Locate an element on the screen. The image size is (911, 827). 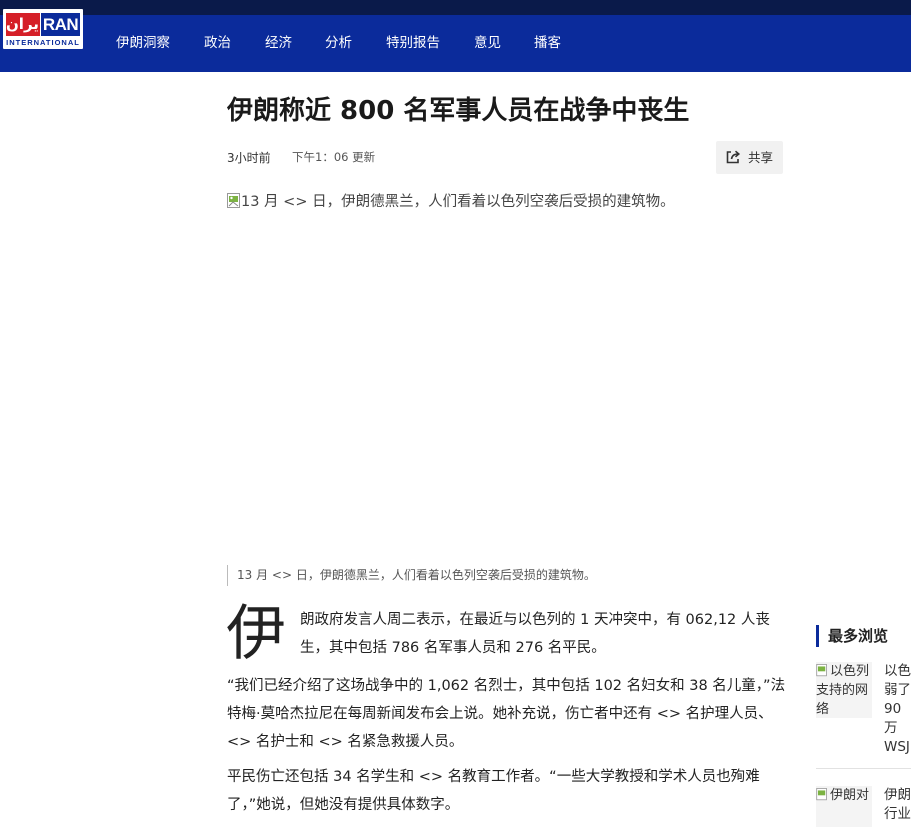
broken-image-icon is located at coordinates (233, 200).